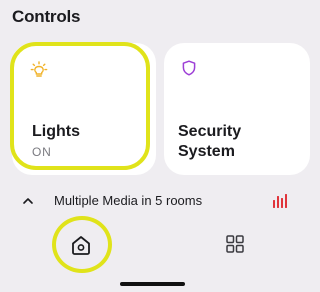  What do you see at coordinates (28, 200) in the screenshot?
I see `chevron-up-icon` at bounding box center [28, 200].